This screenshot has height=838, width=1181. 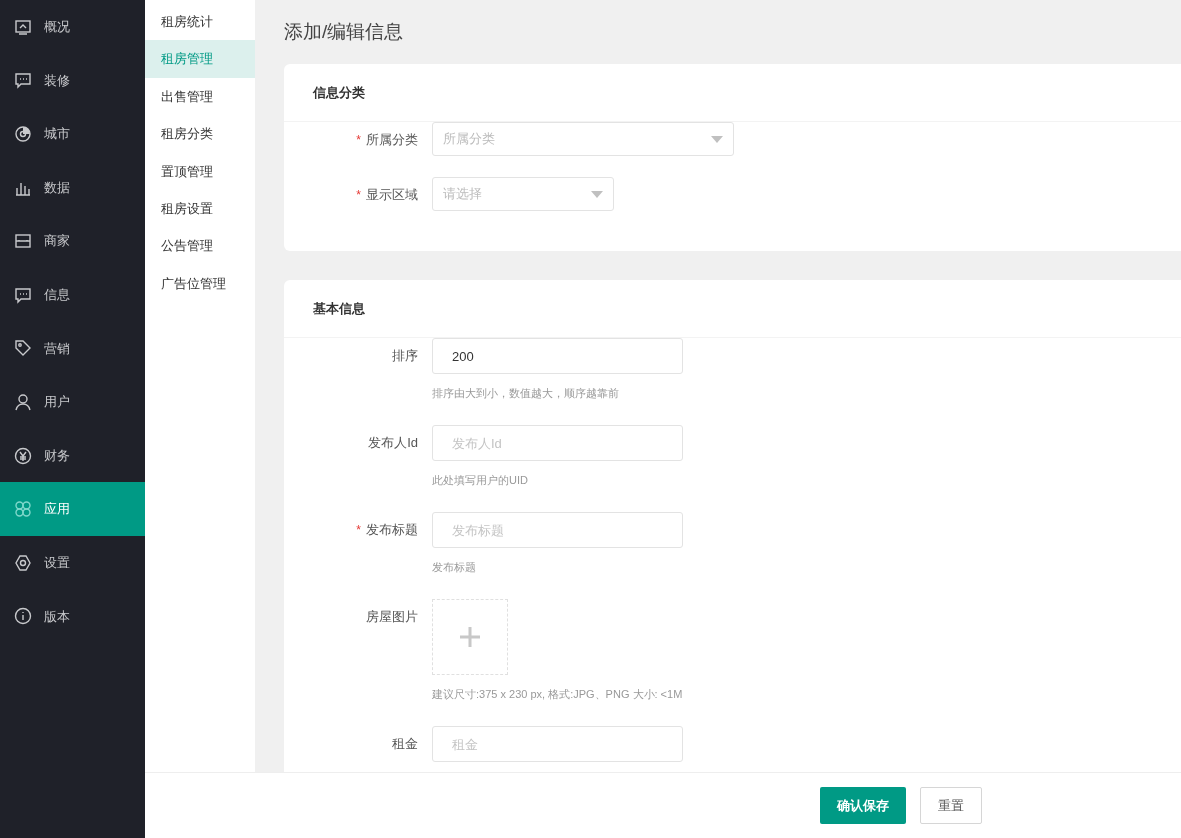 I want to click on submenu-item: 租房统计, so click(x=200, y=22).